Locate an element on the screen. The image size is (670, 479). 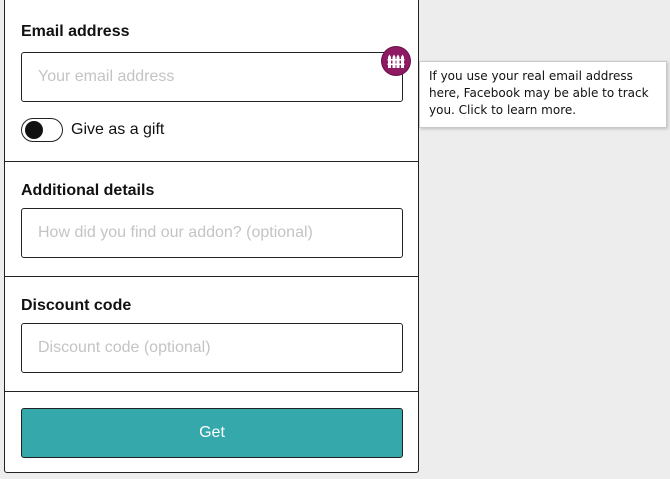
discount-section: Discount code is located at coordinates (211, 334).